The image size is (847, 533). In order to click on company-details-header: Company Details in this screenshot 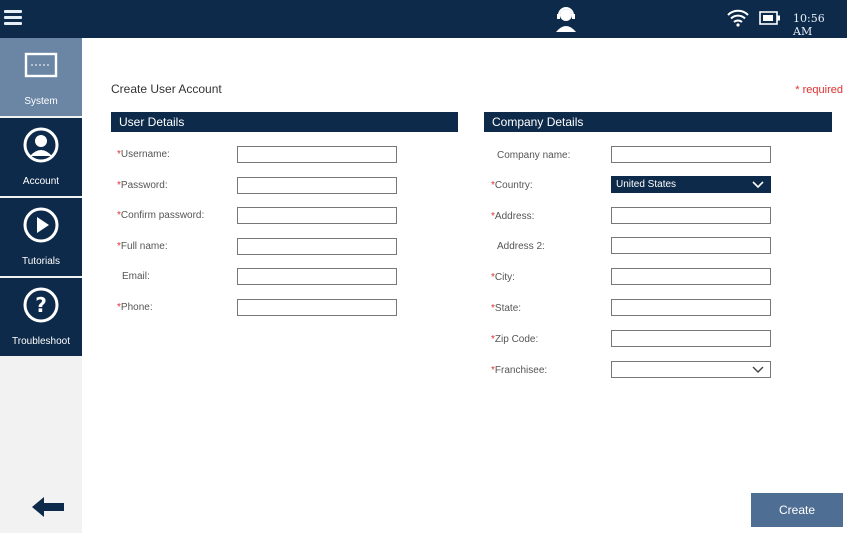, I will do `click(658, 122)`.